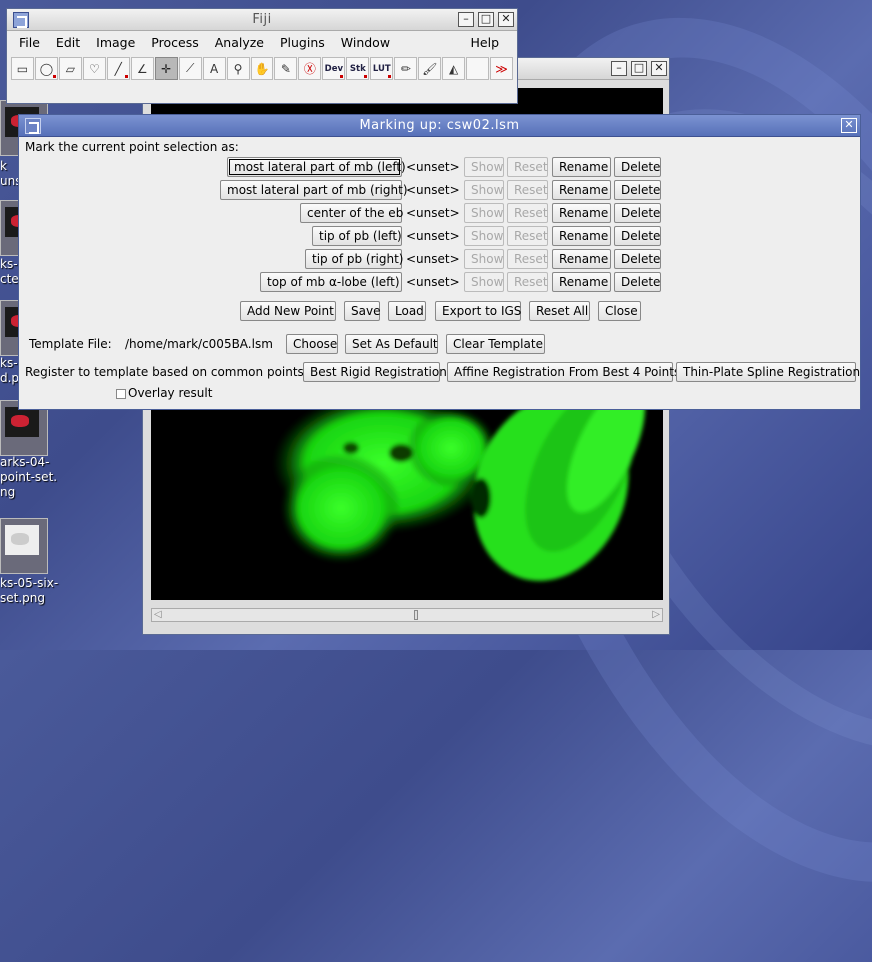 The height and width of the screenshot is (962, 872). What do you see at coordinates (288, 311) in the screenshot?
I see `add-new-point-button: Add New Point` at bounding box center [288, 311].